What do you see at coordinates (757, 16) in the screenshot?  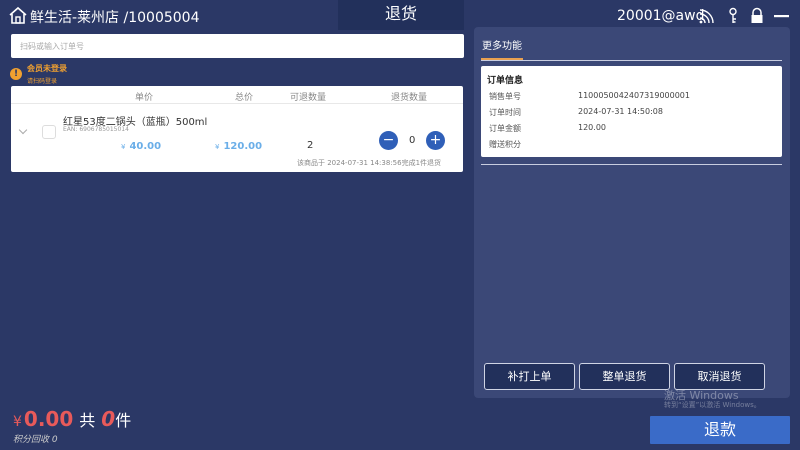 I see `lock-icon` at bounding box center [757, 16].